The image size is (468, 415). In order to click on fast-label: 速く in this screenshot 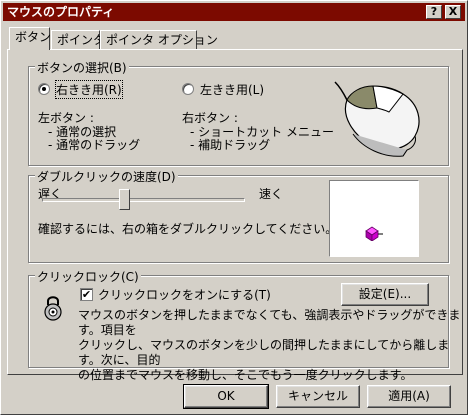, I will do `click(271, 194)`.